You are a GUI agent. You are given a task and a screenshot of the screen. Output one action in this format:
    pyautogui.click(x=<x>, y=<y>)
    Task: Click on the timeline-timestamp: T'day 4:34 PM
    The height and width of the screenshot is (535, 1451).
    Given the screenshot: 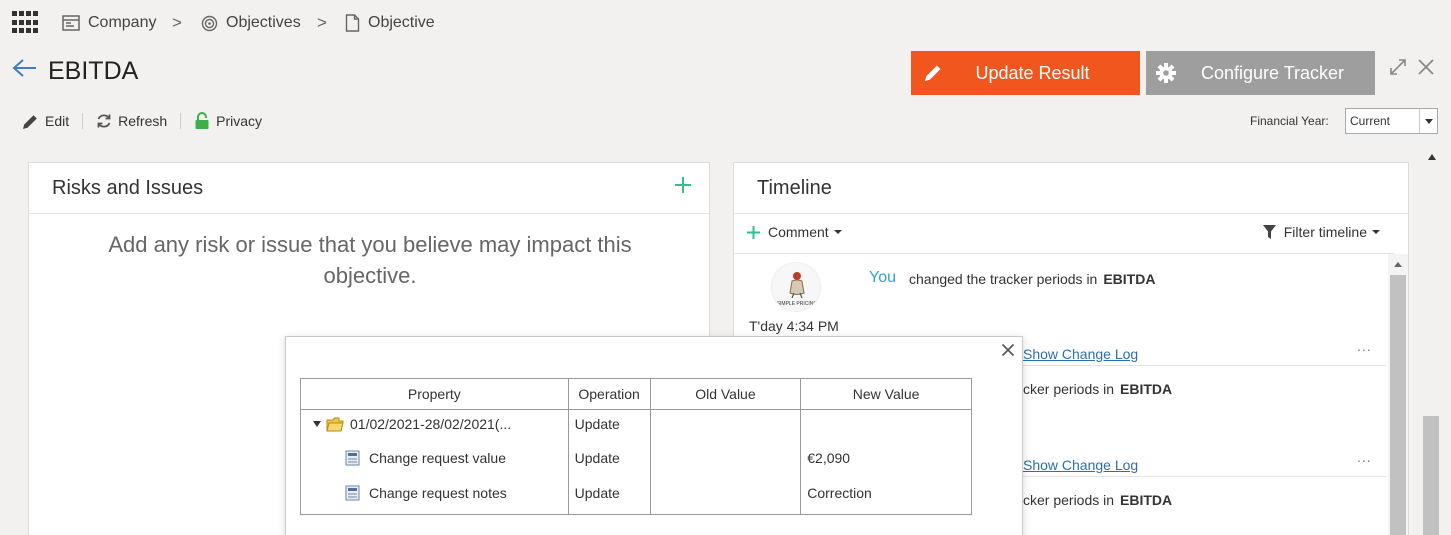 What is the action you would take?
    pyautogui.click(x=794, y=326)
    